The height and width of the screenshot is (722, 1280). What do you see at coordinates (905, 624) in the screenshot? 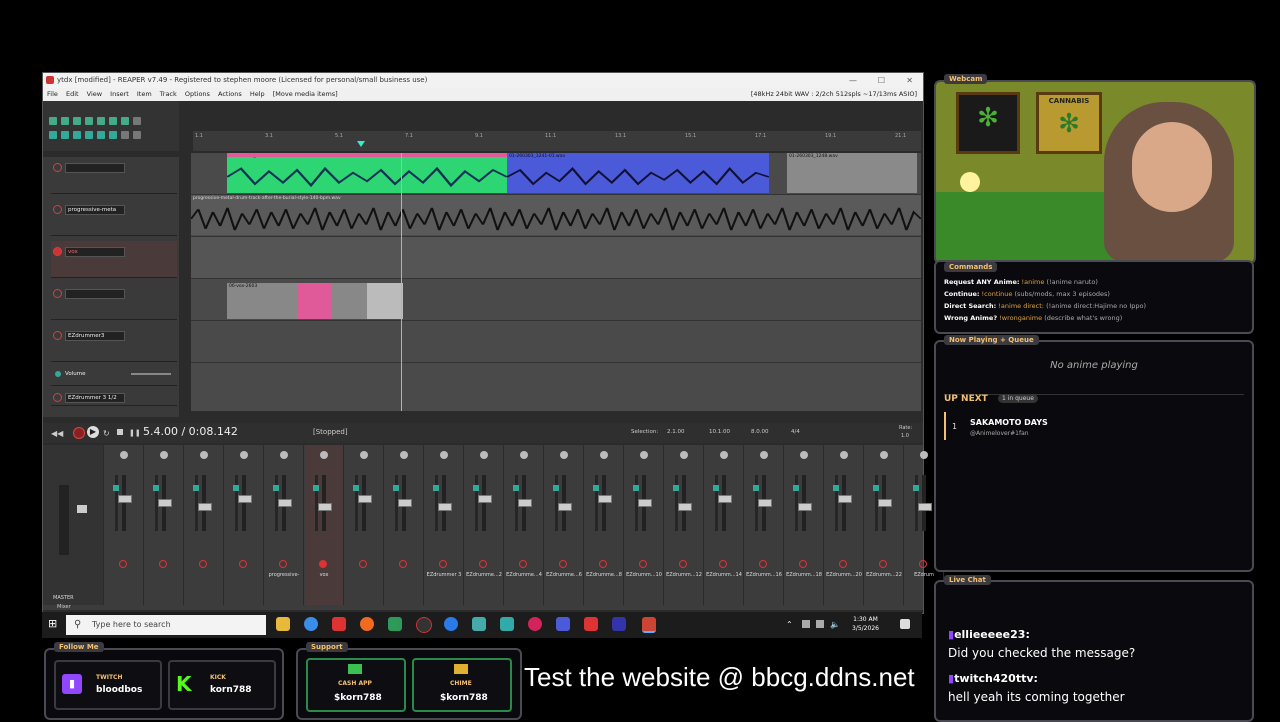
I see `notifications-icon` at bounding box center [905, 624].